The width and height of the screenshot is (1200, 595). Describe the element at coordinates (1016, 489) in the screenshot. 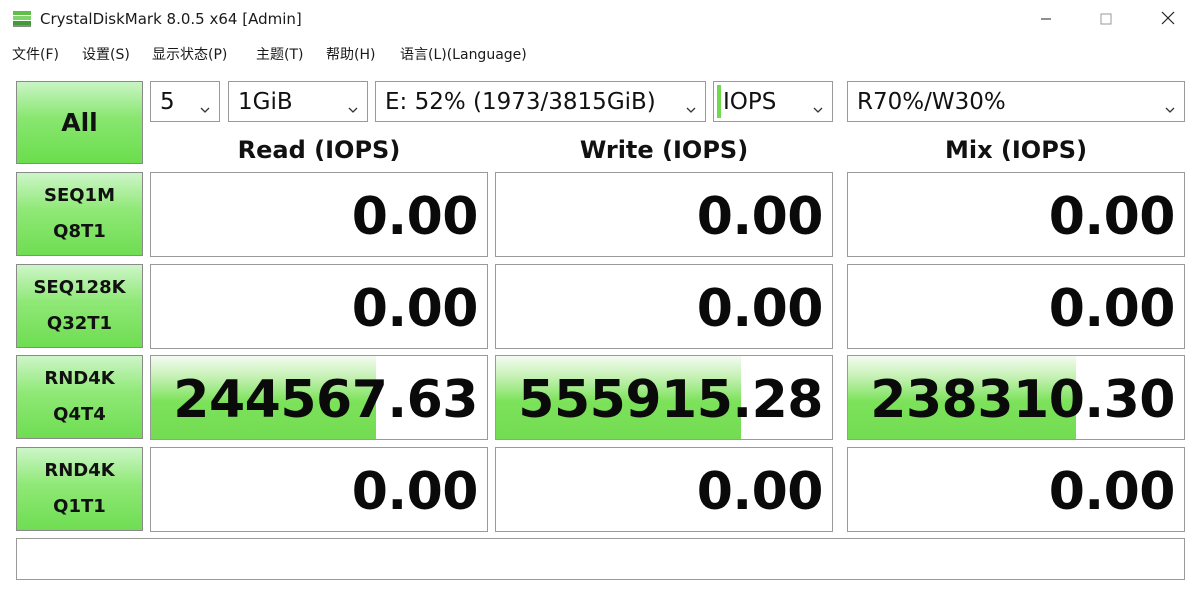

I see `result-mix-rnd4k-q1t1: 0.00` at that location.